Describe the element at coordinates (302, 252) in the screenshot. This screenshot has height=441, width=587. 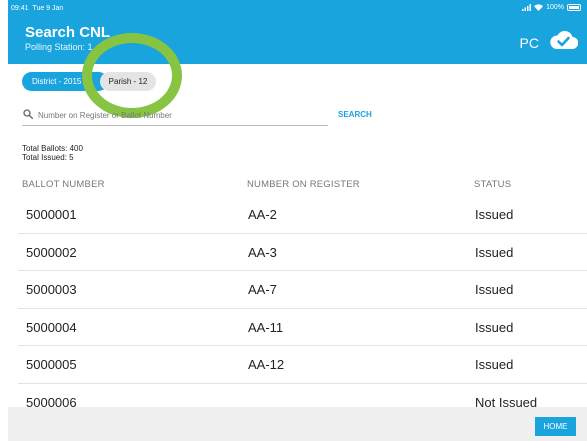
I see `table-row: 5000002 AA-3 Issued` at that location.